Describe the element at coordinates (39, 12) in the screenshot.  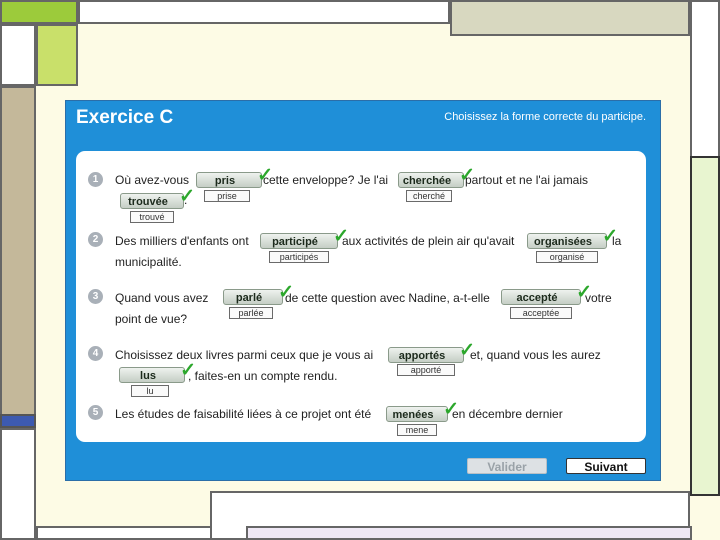
I see `slide-accent-green-block` at that location.